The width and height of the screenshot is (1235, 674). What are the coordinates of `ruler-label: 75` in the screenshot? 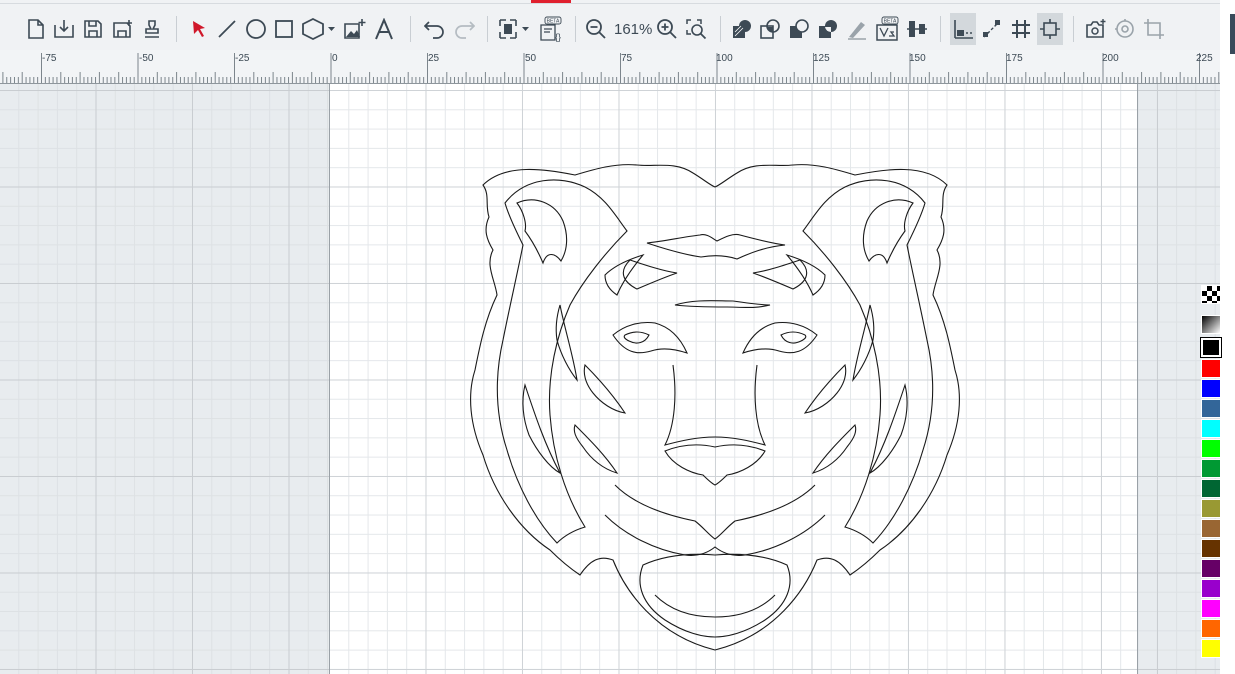 It's located at (627, 58).